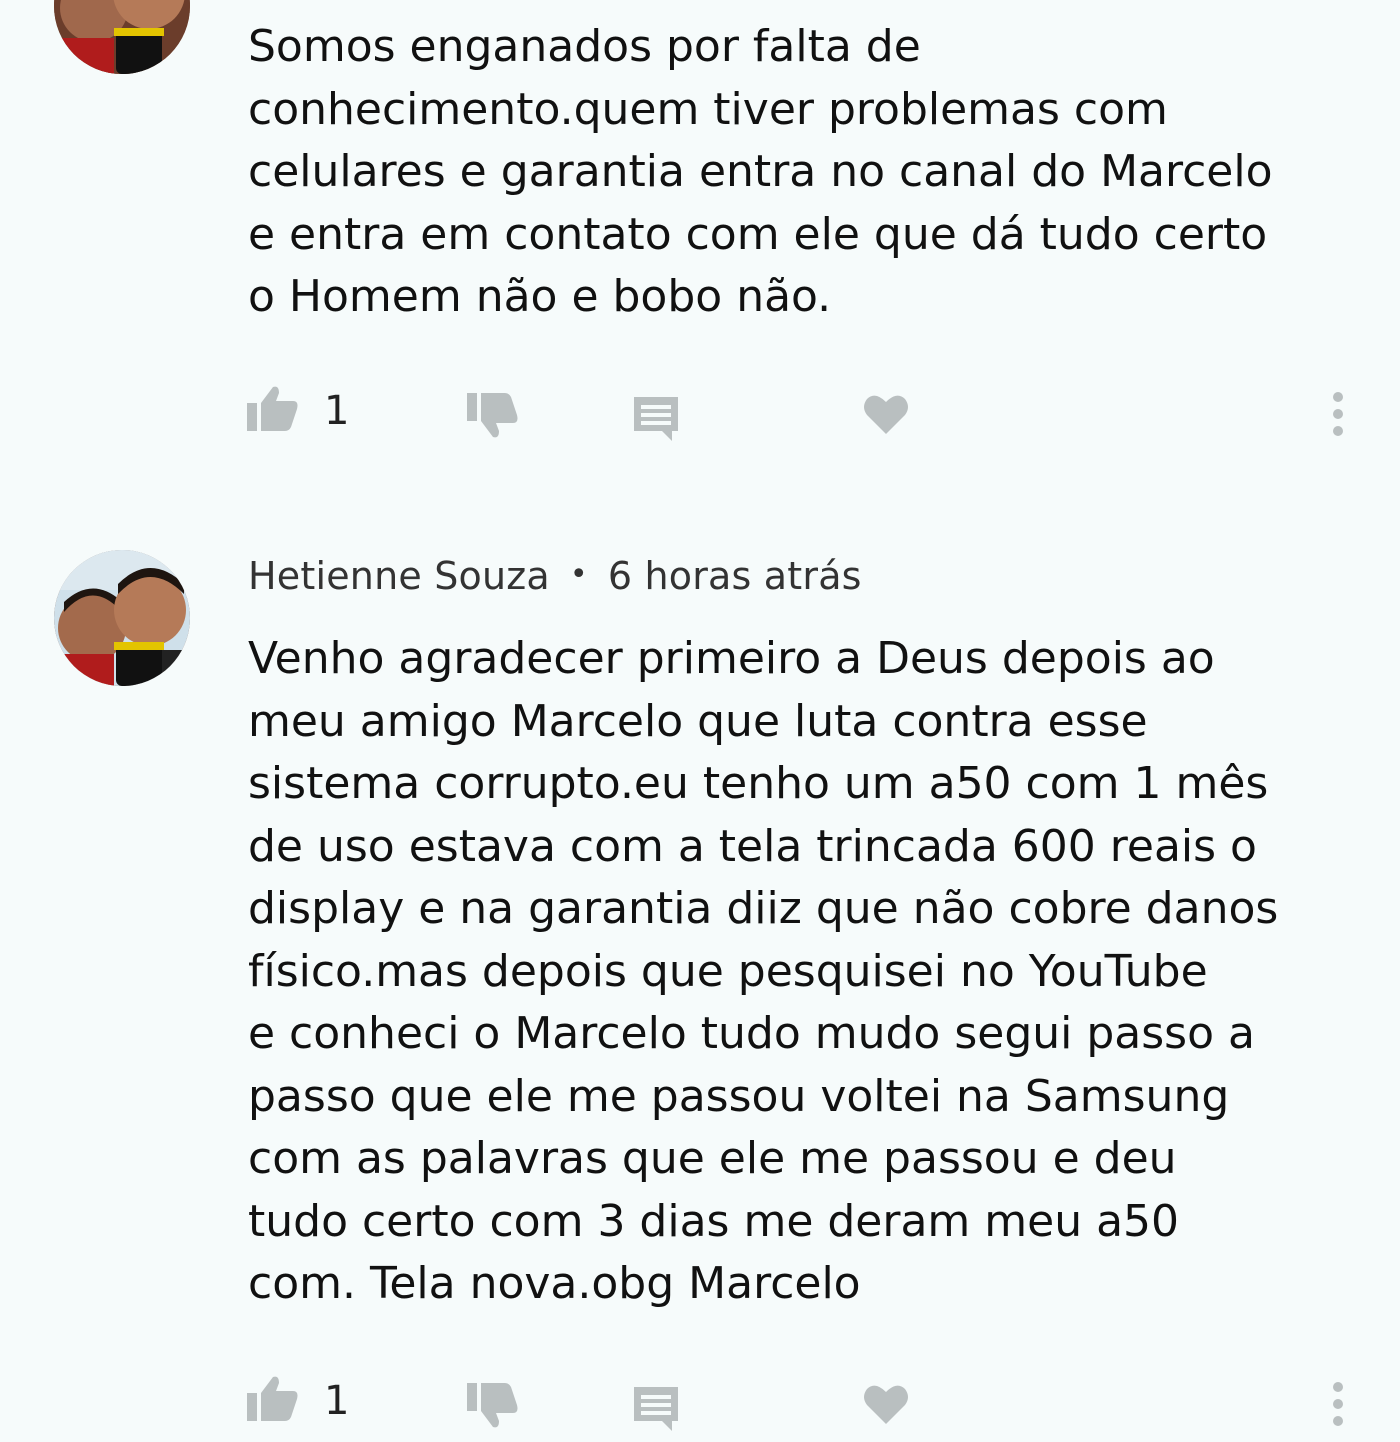 Image resolution: width=1400 pixels, height=1442 pixels. Describe the element at coordinates (399, 576) in the screenshot. I see `author-name: Hetienne Souza` at that location.